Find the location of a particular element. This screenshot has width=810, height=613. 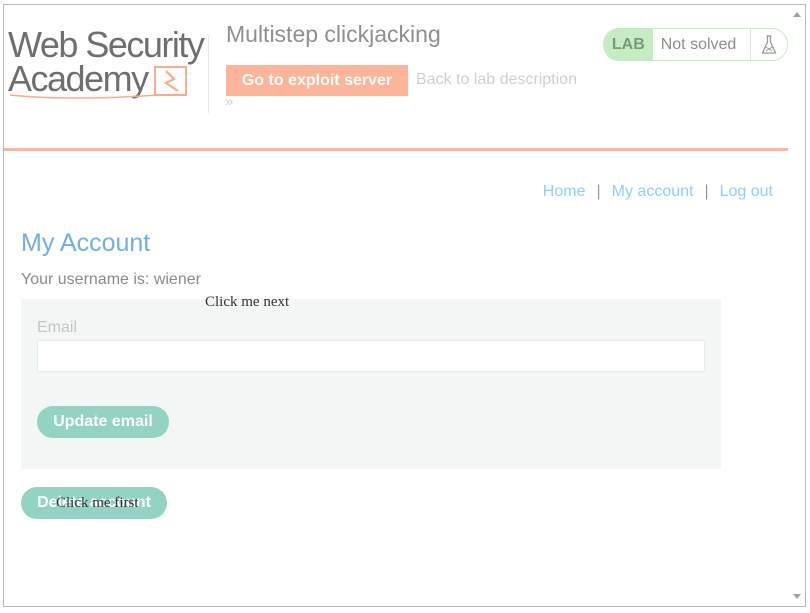

scroll-down-arrow-icon is located at coordinates (797, 596).